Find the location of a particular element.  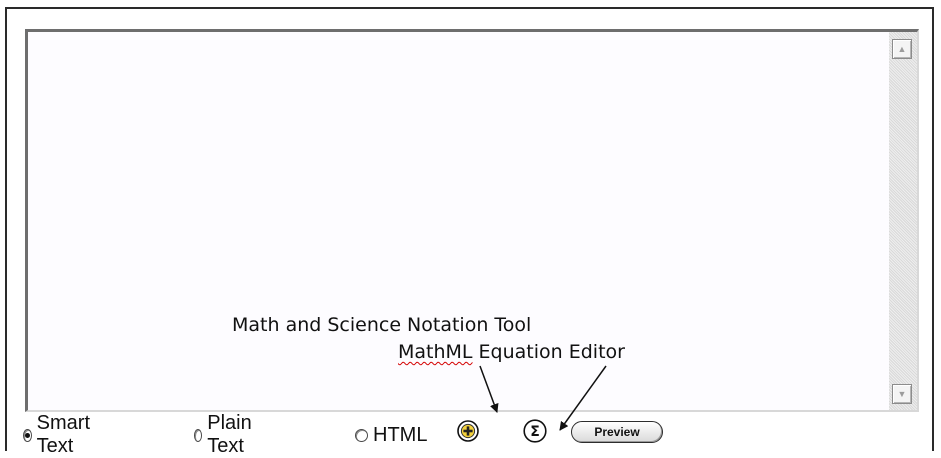

plus-circle-icon is located at coordinates (468, 431).